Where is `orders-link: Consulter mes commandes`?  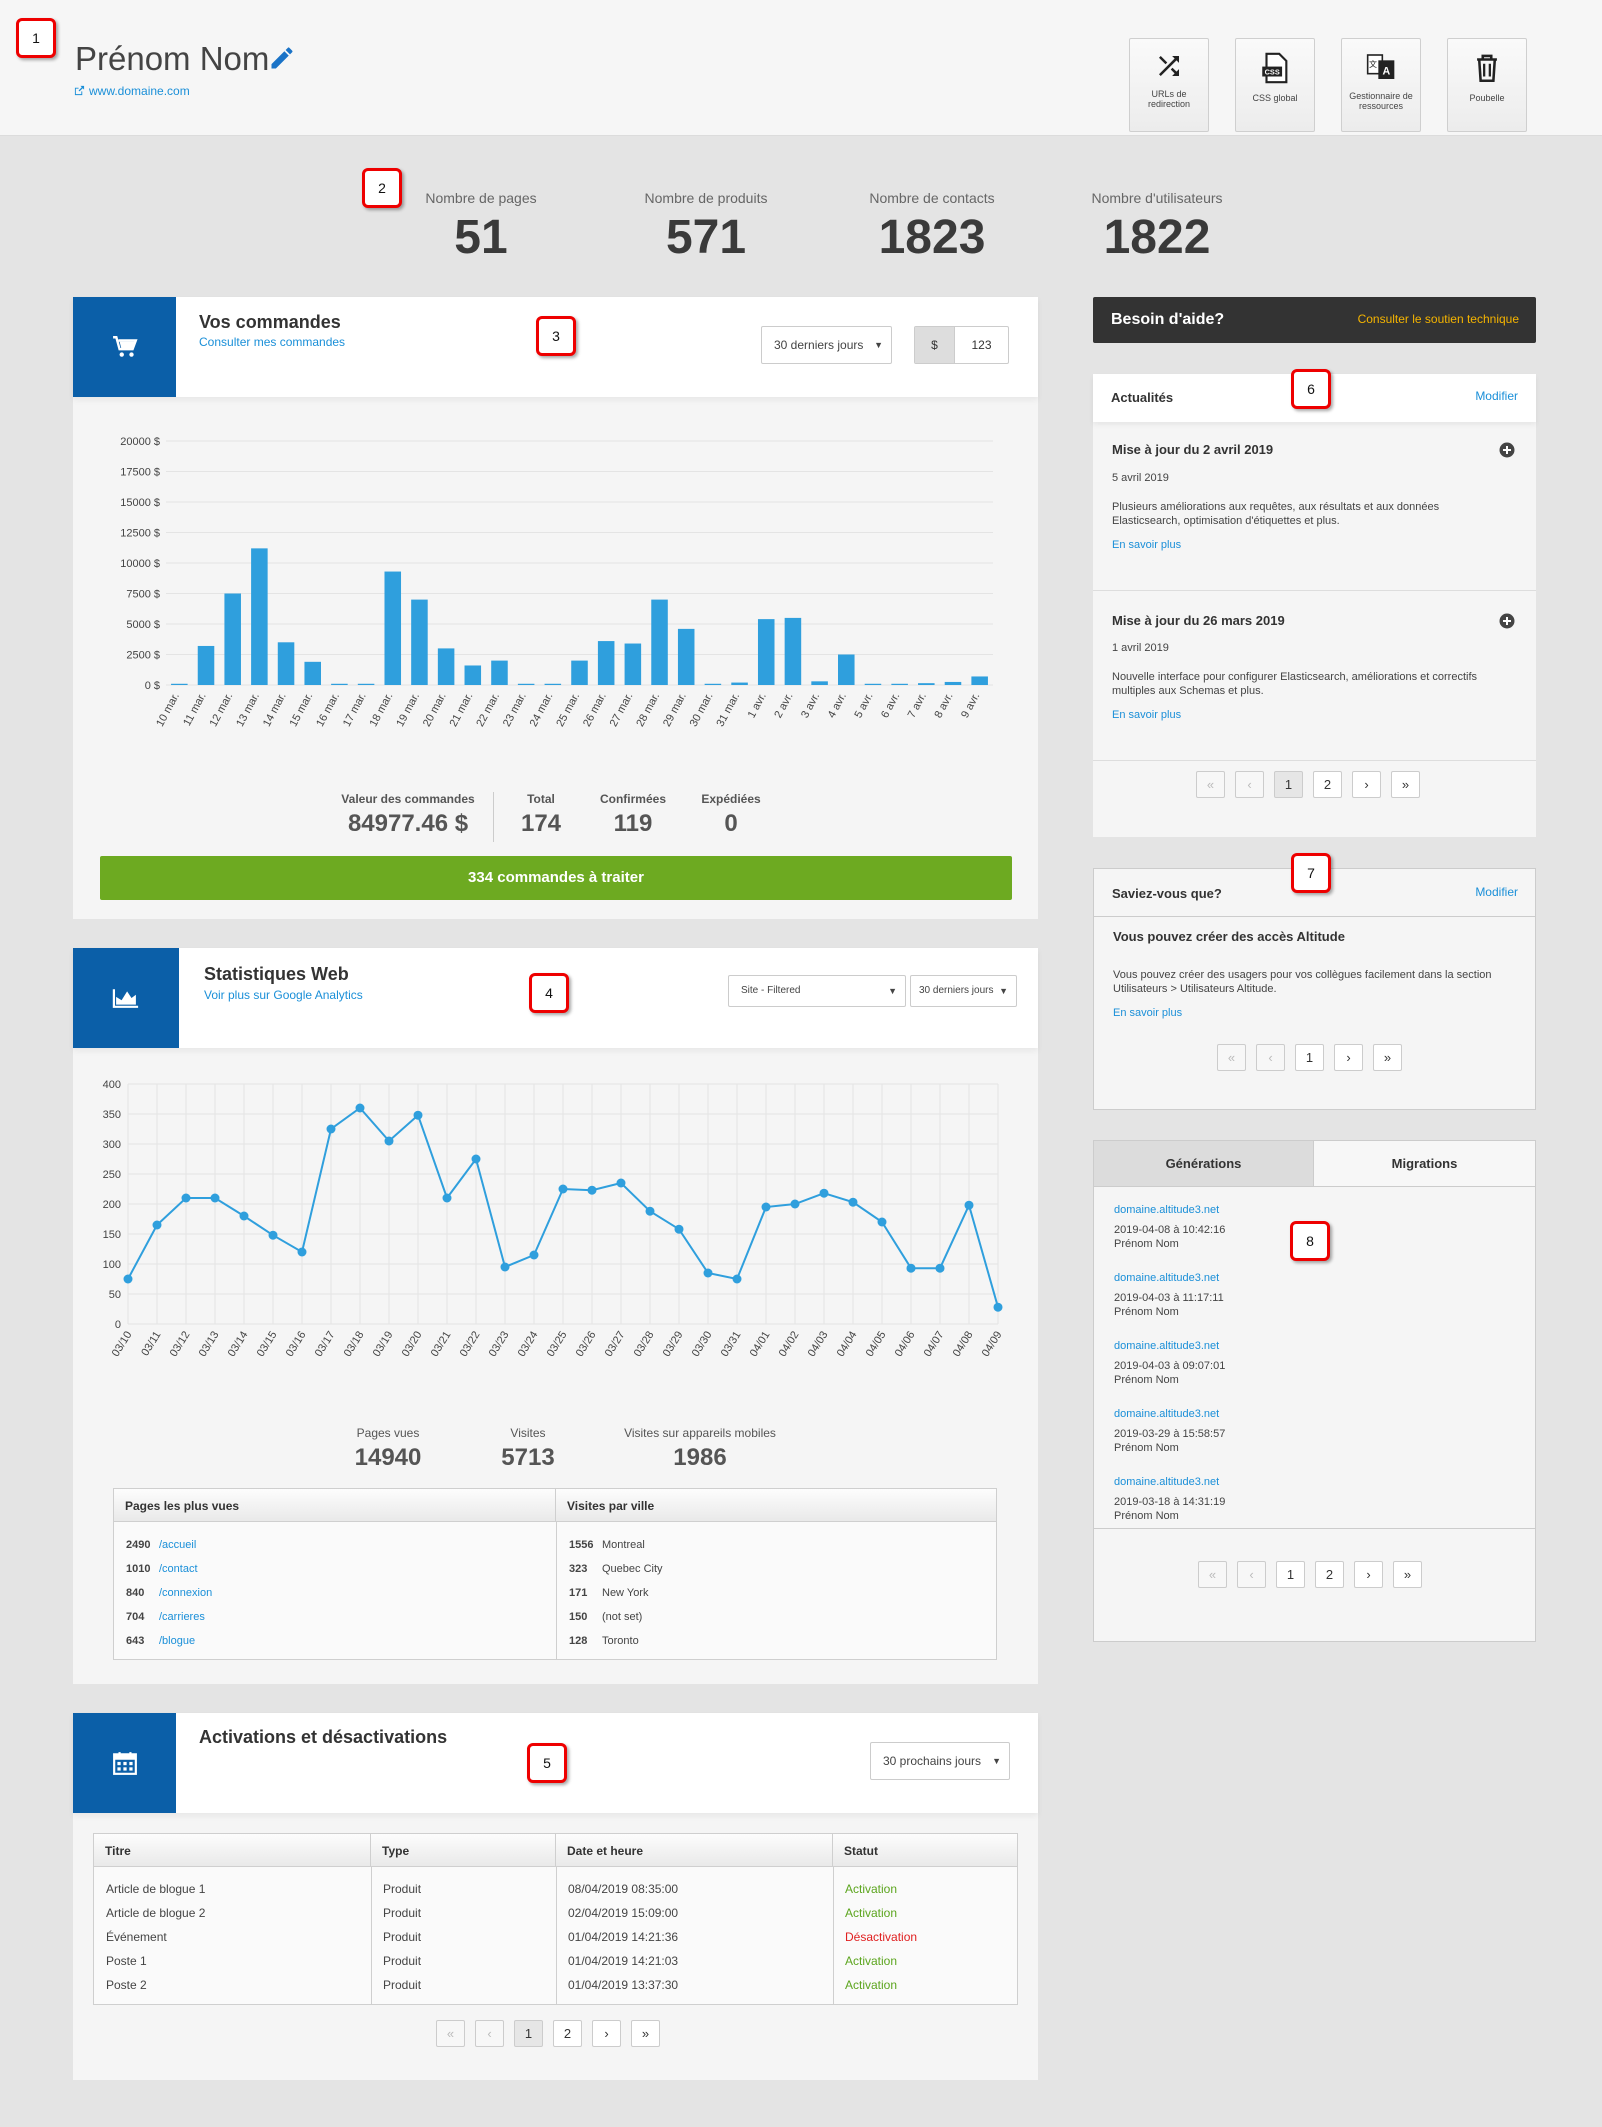
orders-link: Consulter mes commandes is located at coordinates (272, 342).